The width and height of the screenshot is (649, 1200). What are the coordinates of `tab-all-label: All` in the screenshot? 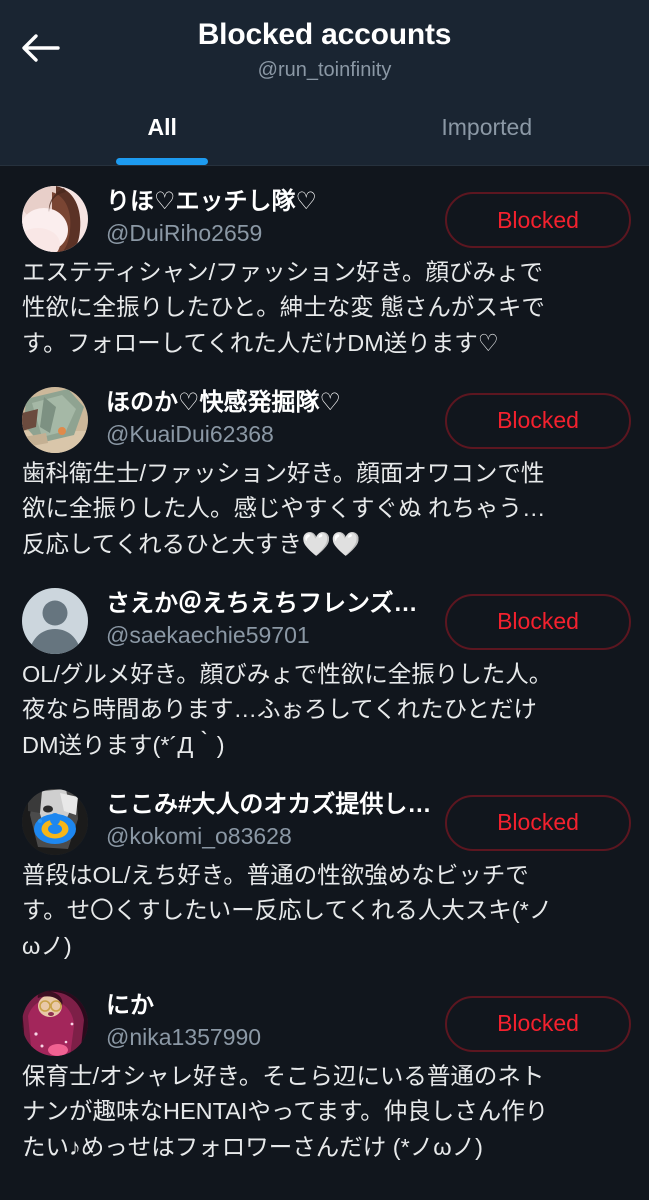 It's located at (162, 127).